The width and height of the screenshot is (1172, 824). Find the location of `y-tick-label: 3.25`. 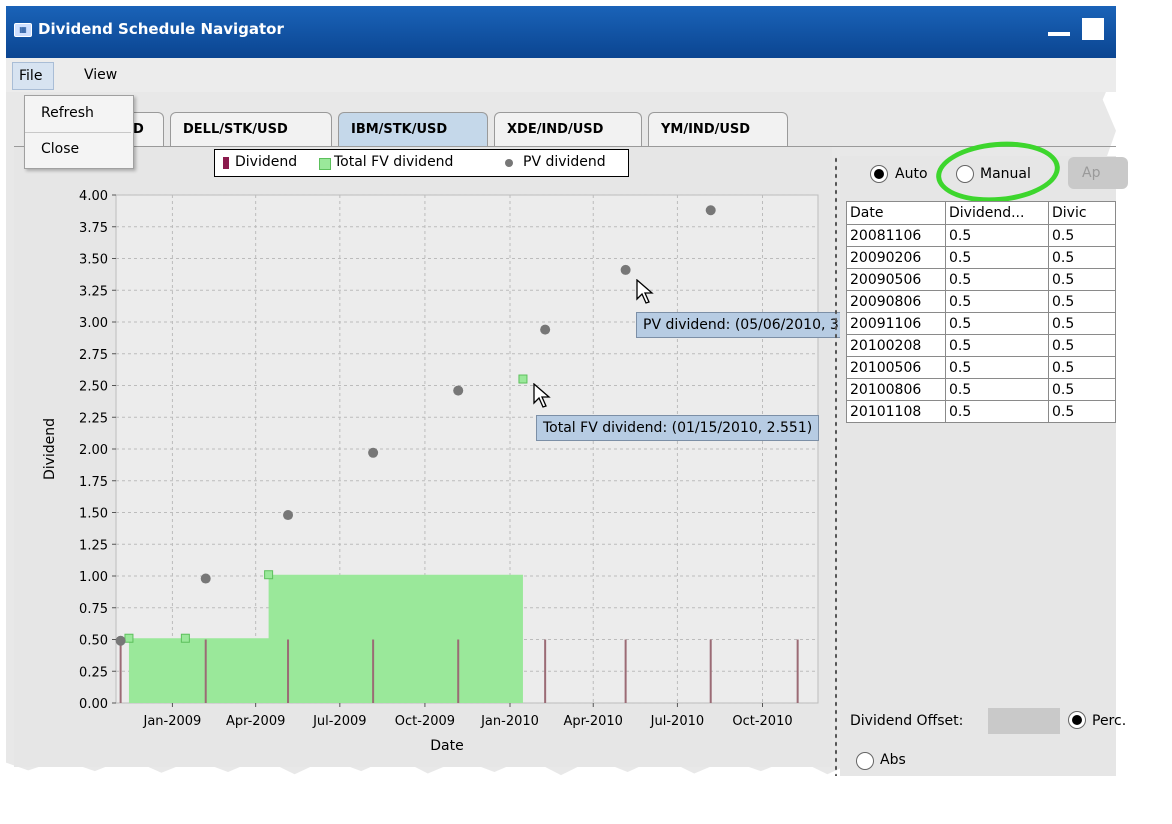

y-tick-label: 3.25 is located at coordinates (93, 291).